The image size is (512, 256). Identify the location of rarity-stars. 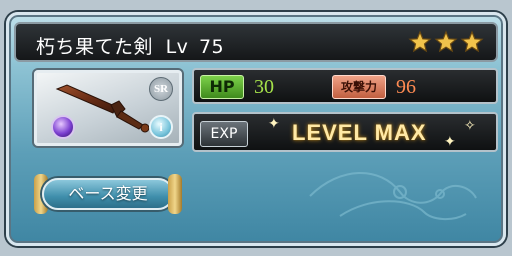
(446, 42).